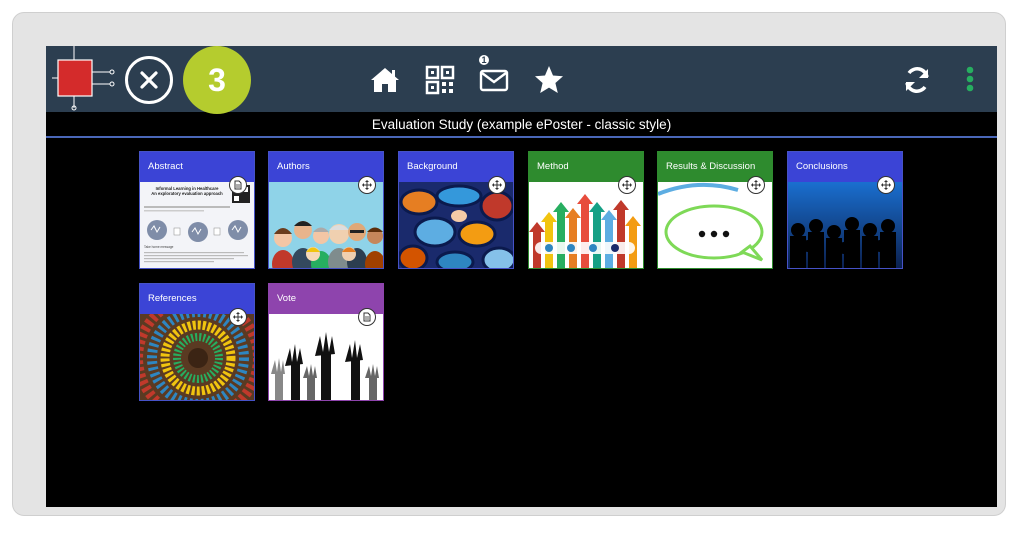 This screenshot has width=1024, height=534. I want to click on method-image, so click(586, 225).